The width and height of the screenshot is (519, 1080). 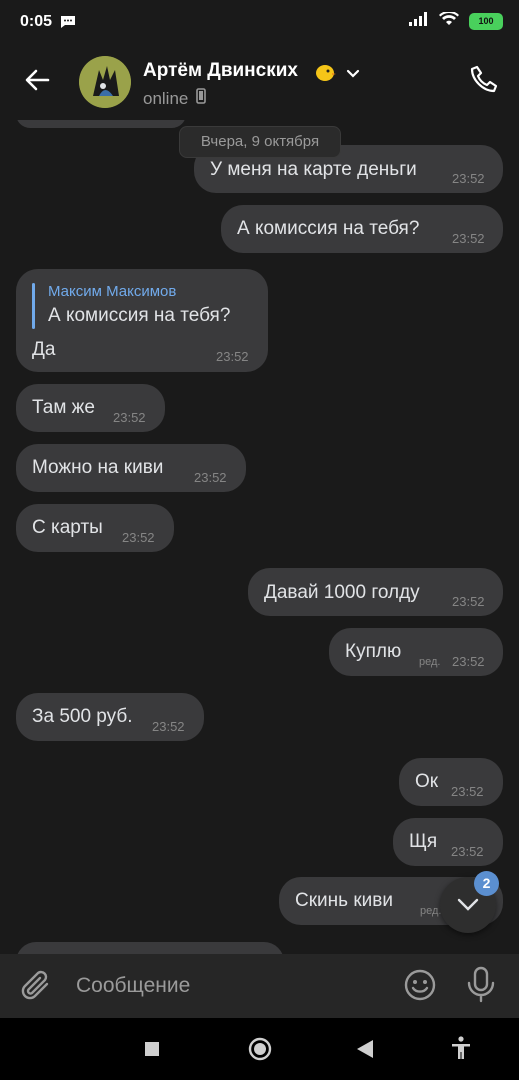 I want to click on system-navigation-bar, so click(x=259, y=1049).